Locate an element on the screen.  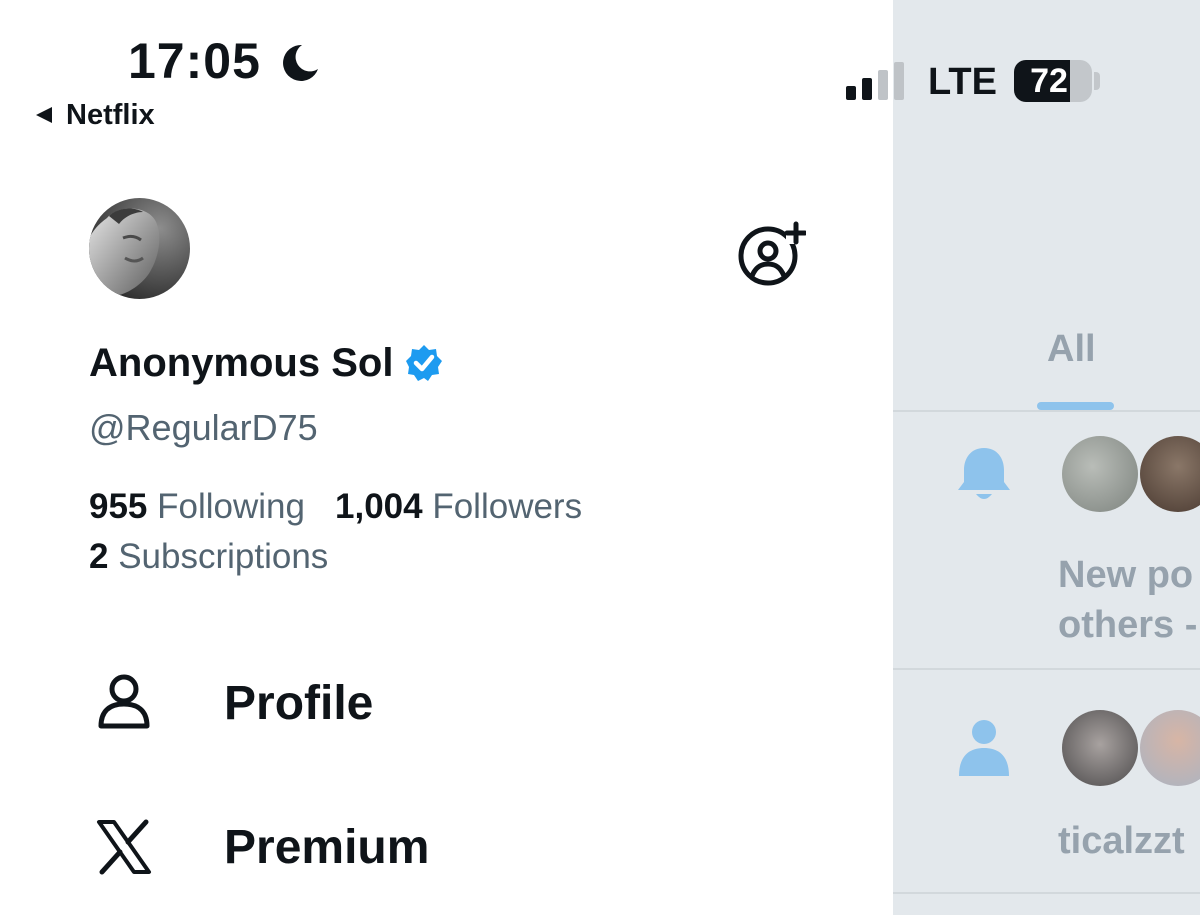
subscriptions-label: Subscriptions is located at coordinates (223, 556).